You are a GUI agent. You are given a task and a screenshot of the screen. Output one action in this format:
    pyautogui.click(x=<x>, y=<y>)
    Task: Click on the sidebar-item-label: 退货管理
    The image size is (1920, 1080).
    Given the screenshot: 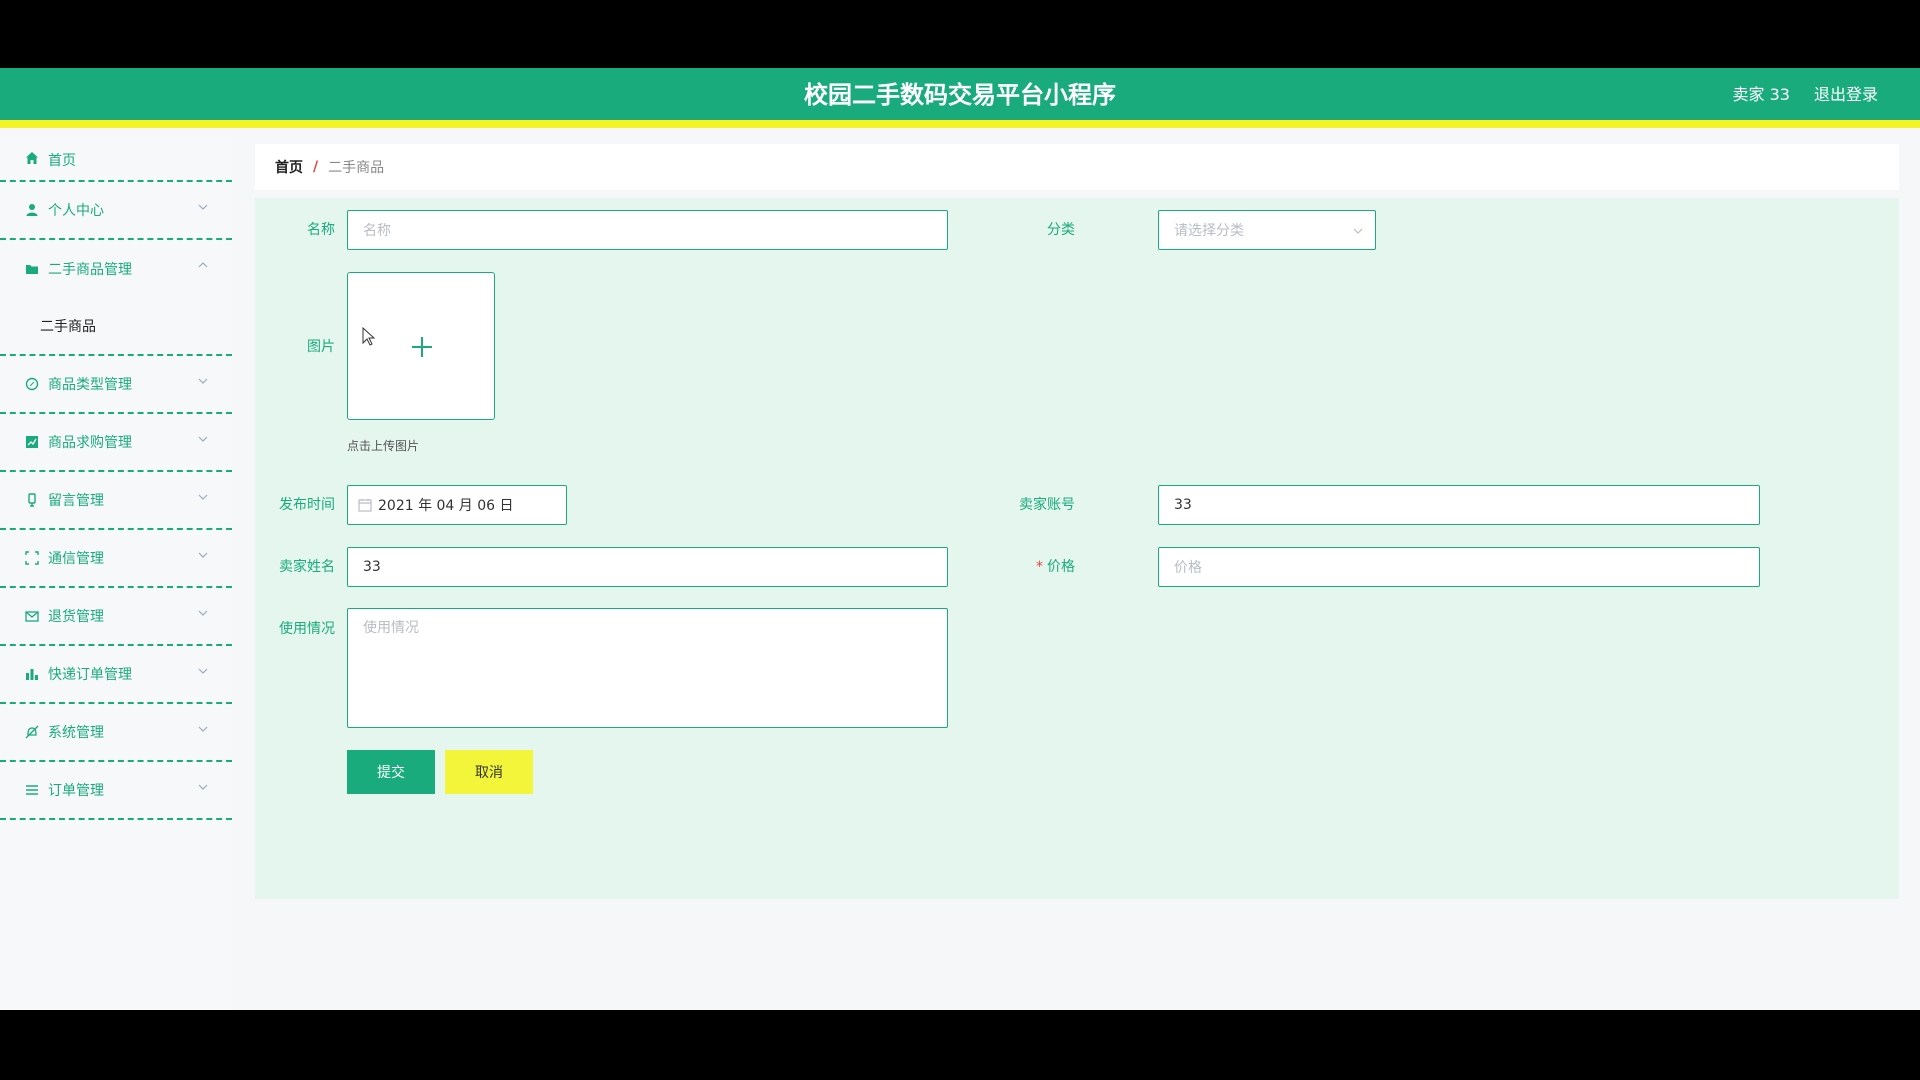 What is the action you would take?
    pyautogui.click(x=76, y=617)
    